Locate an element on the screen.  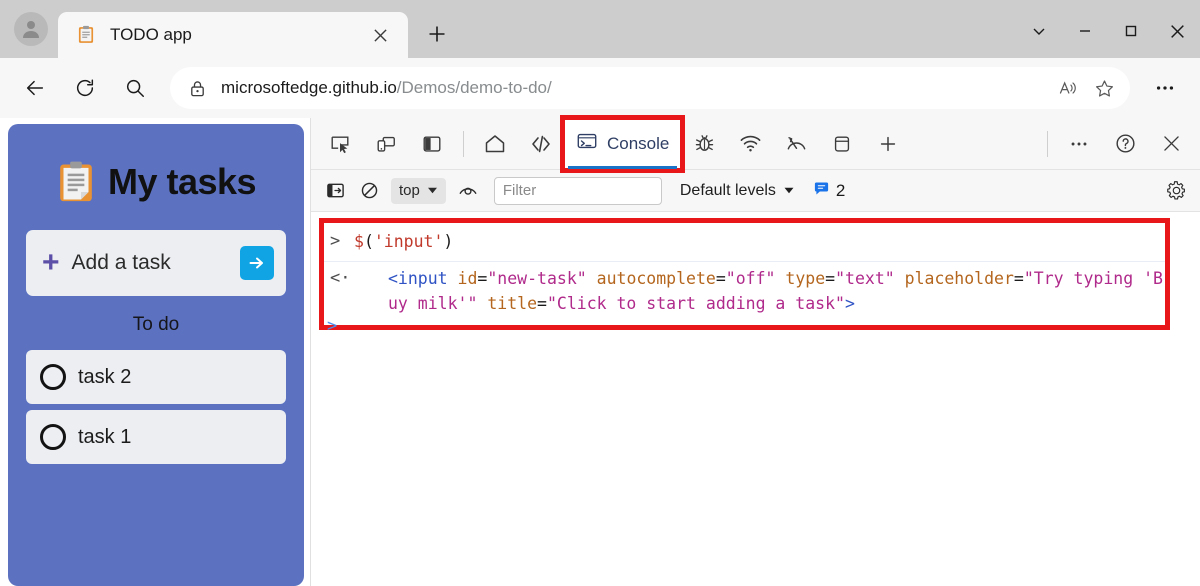
title-bar: TODO app is located at coordinates (600, 29).